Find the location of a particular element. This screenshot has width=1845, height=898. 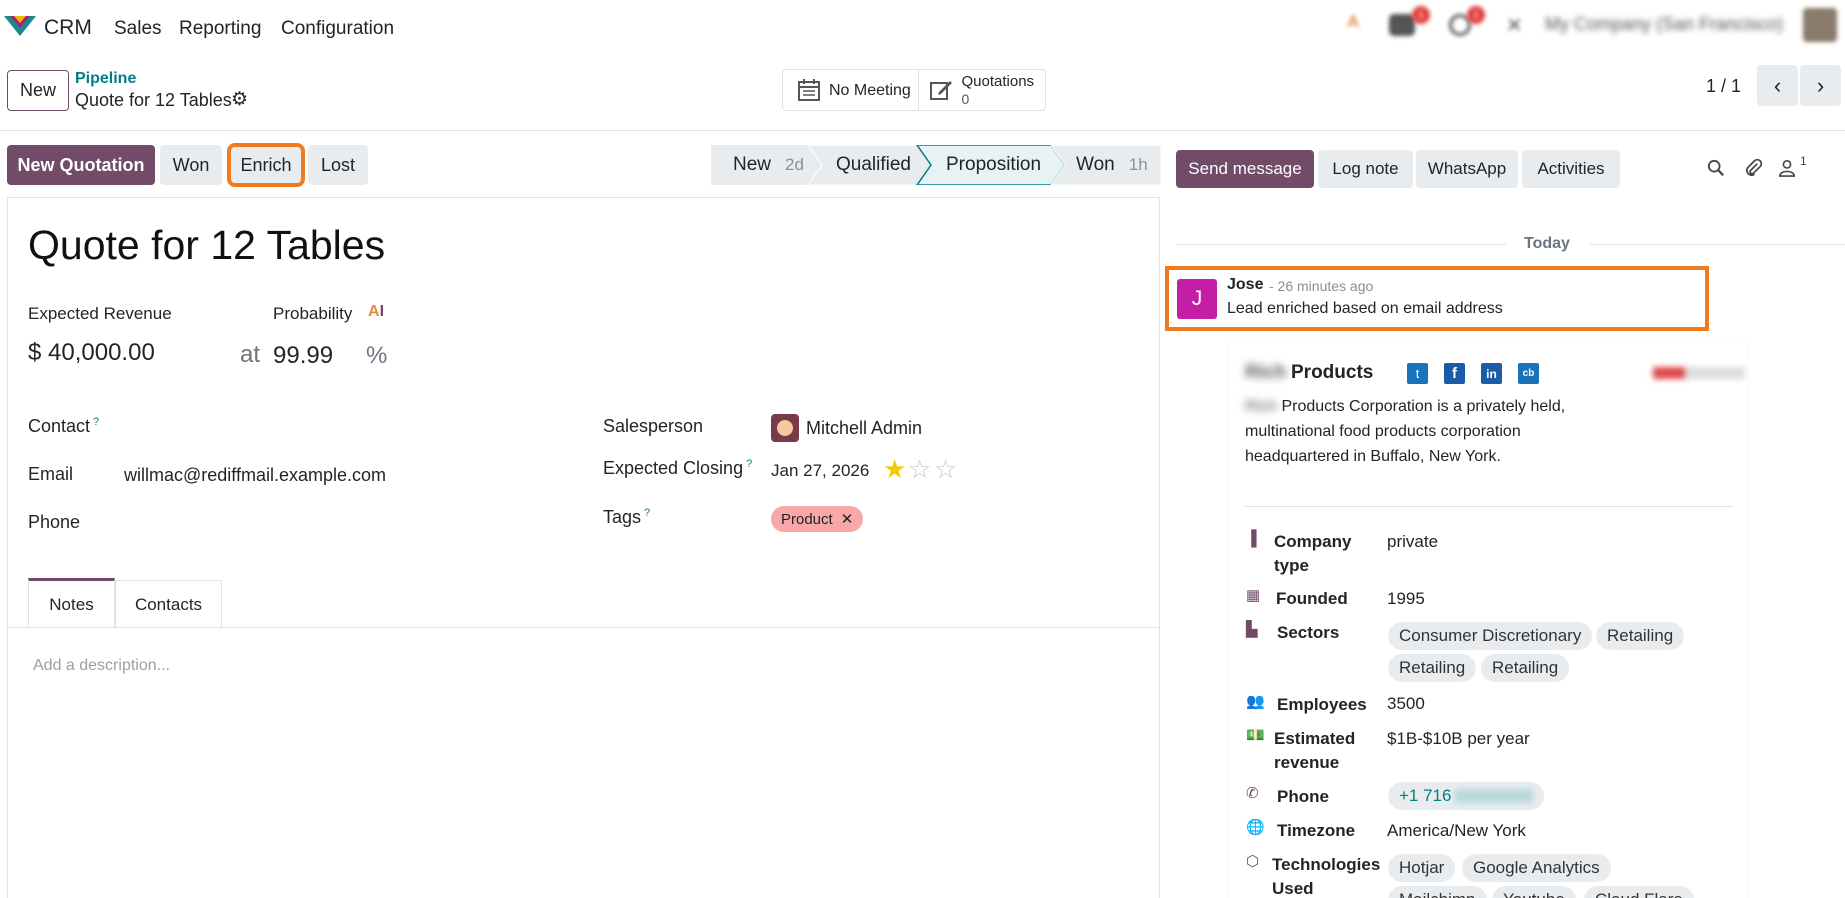

opportunity-title: Quote for 12 Tables is located at coordinates (206, 245).